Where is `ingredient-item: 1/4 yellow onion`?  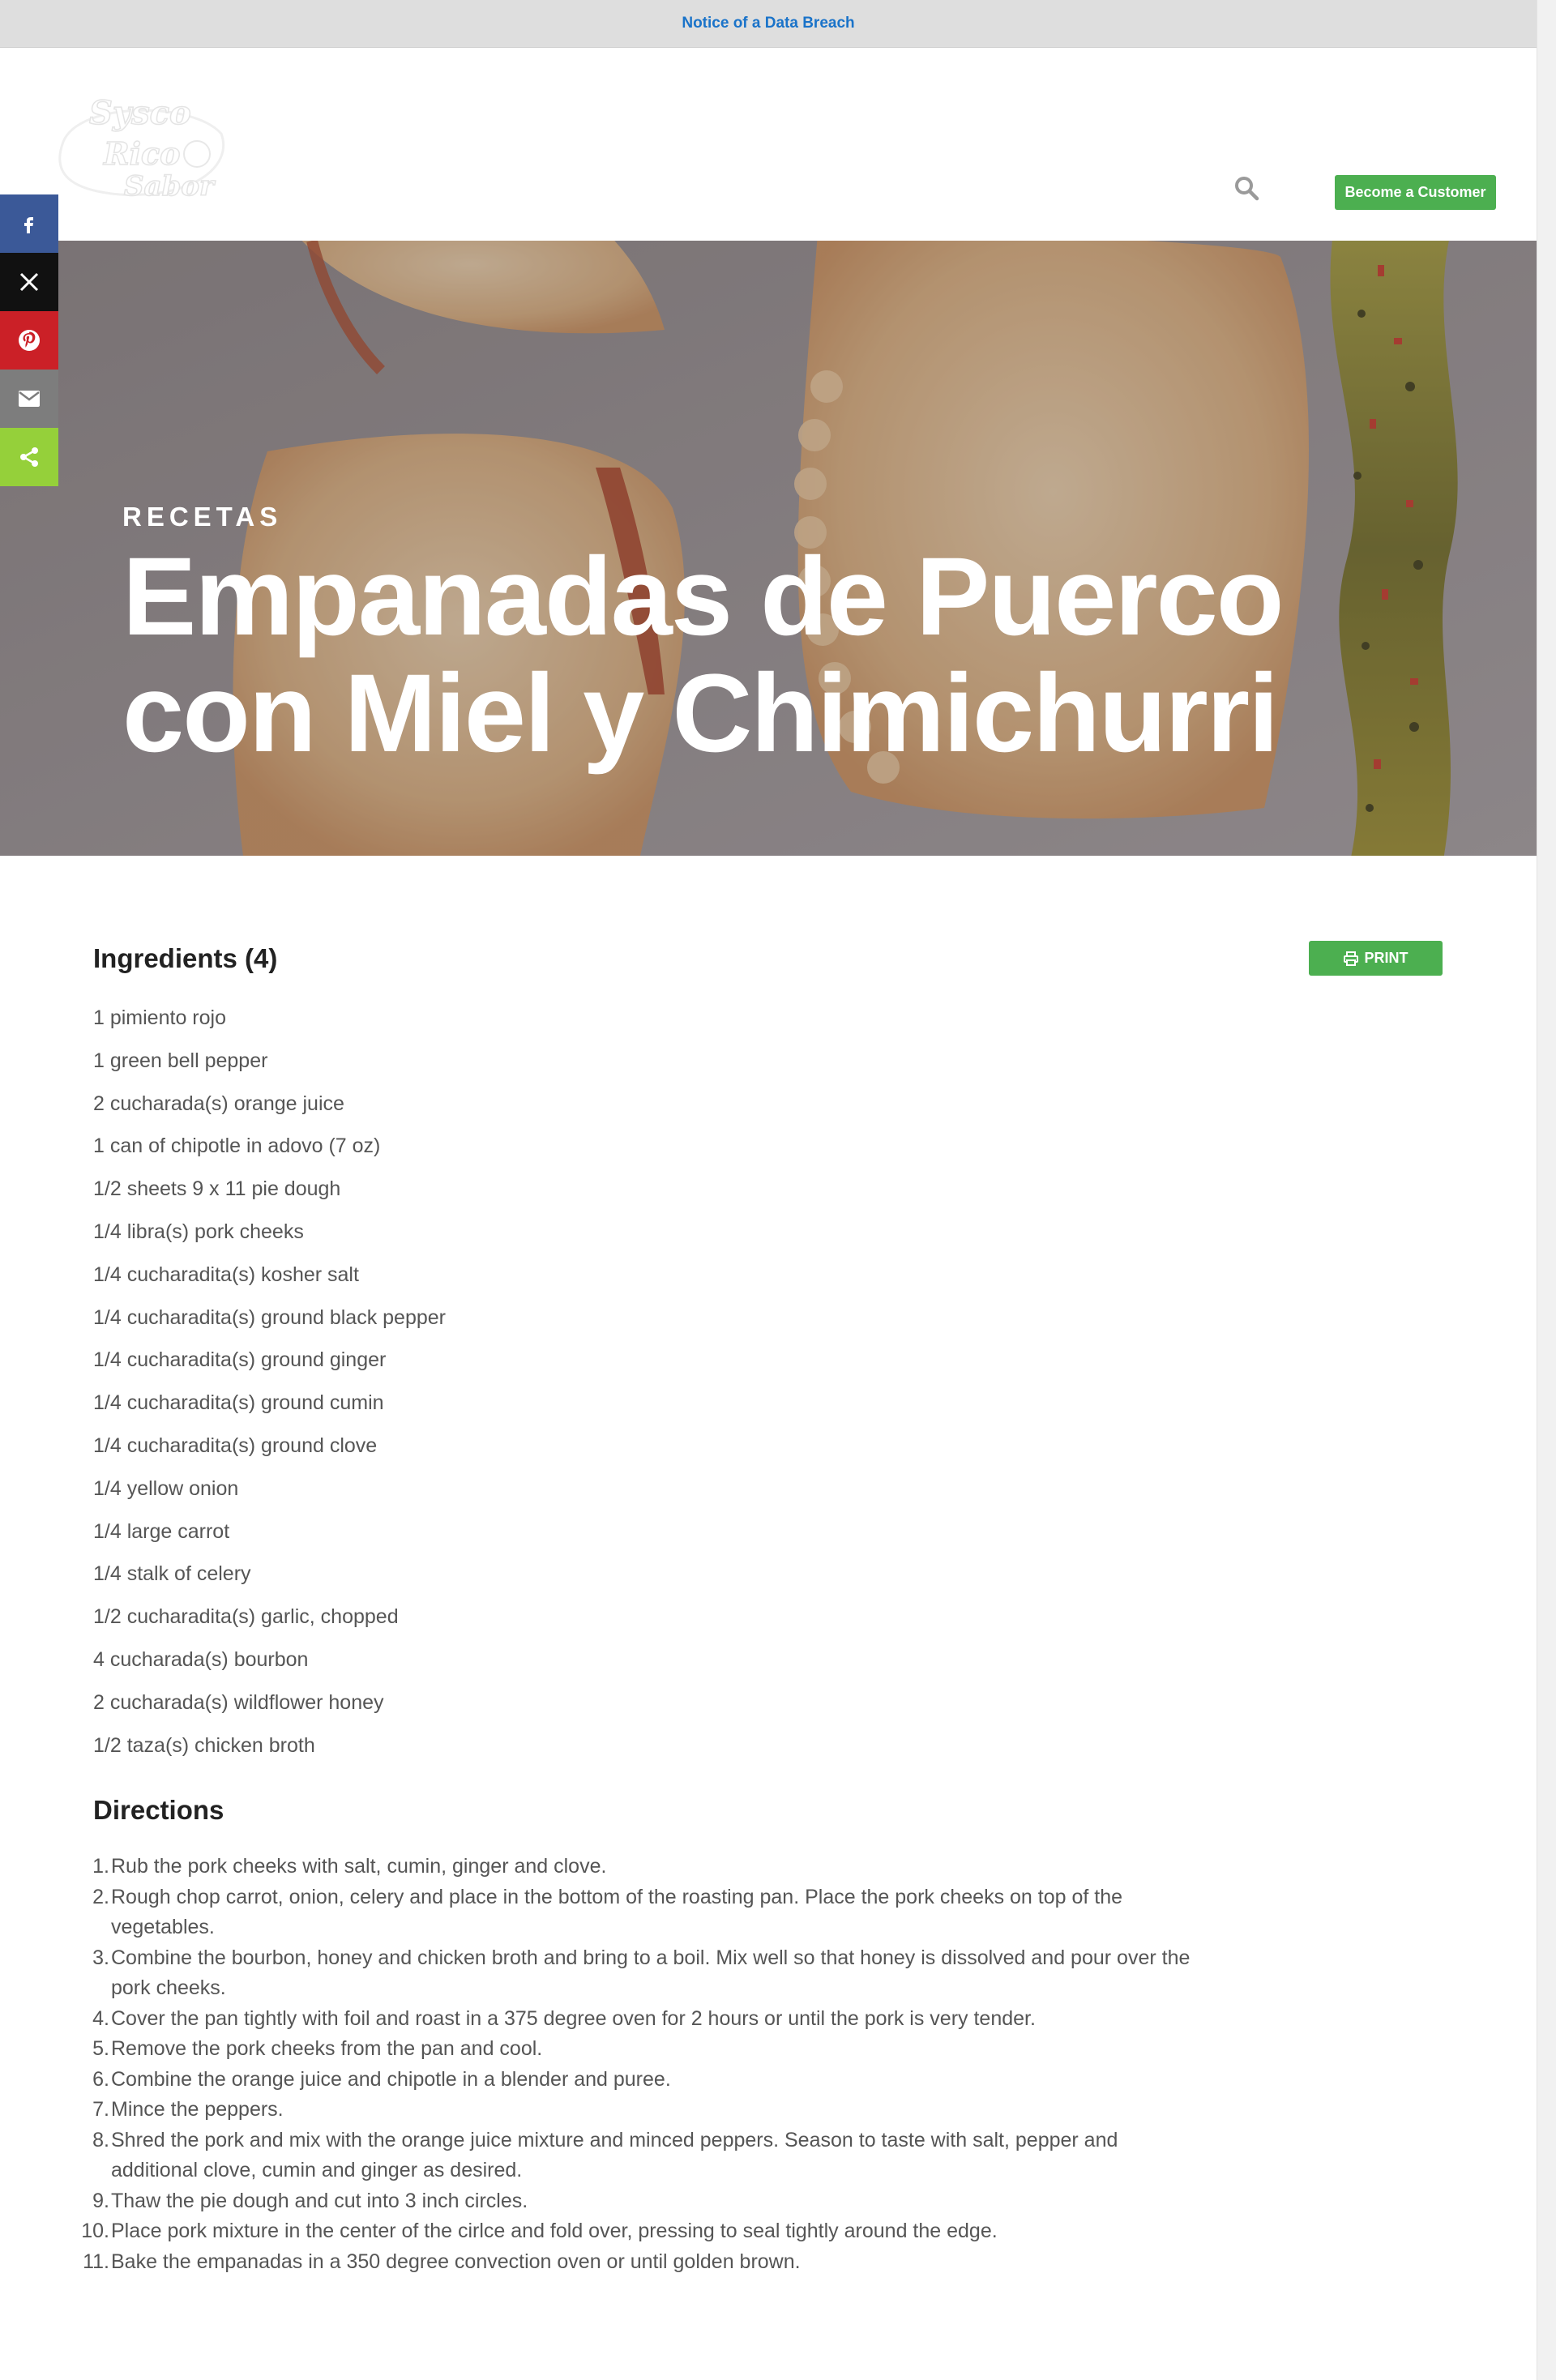
ingredient-item: 1/4 yellow onion is located at coordinates (166, 1488).